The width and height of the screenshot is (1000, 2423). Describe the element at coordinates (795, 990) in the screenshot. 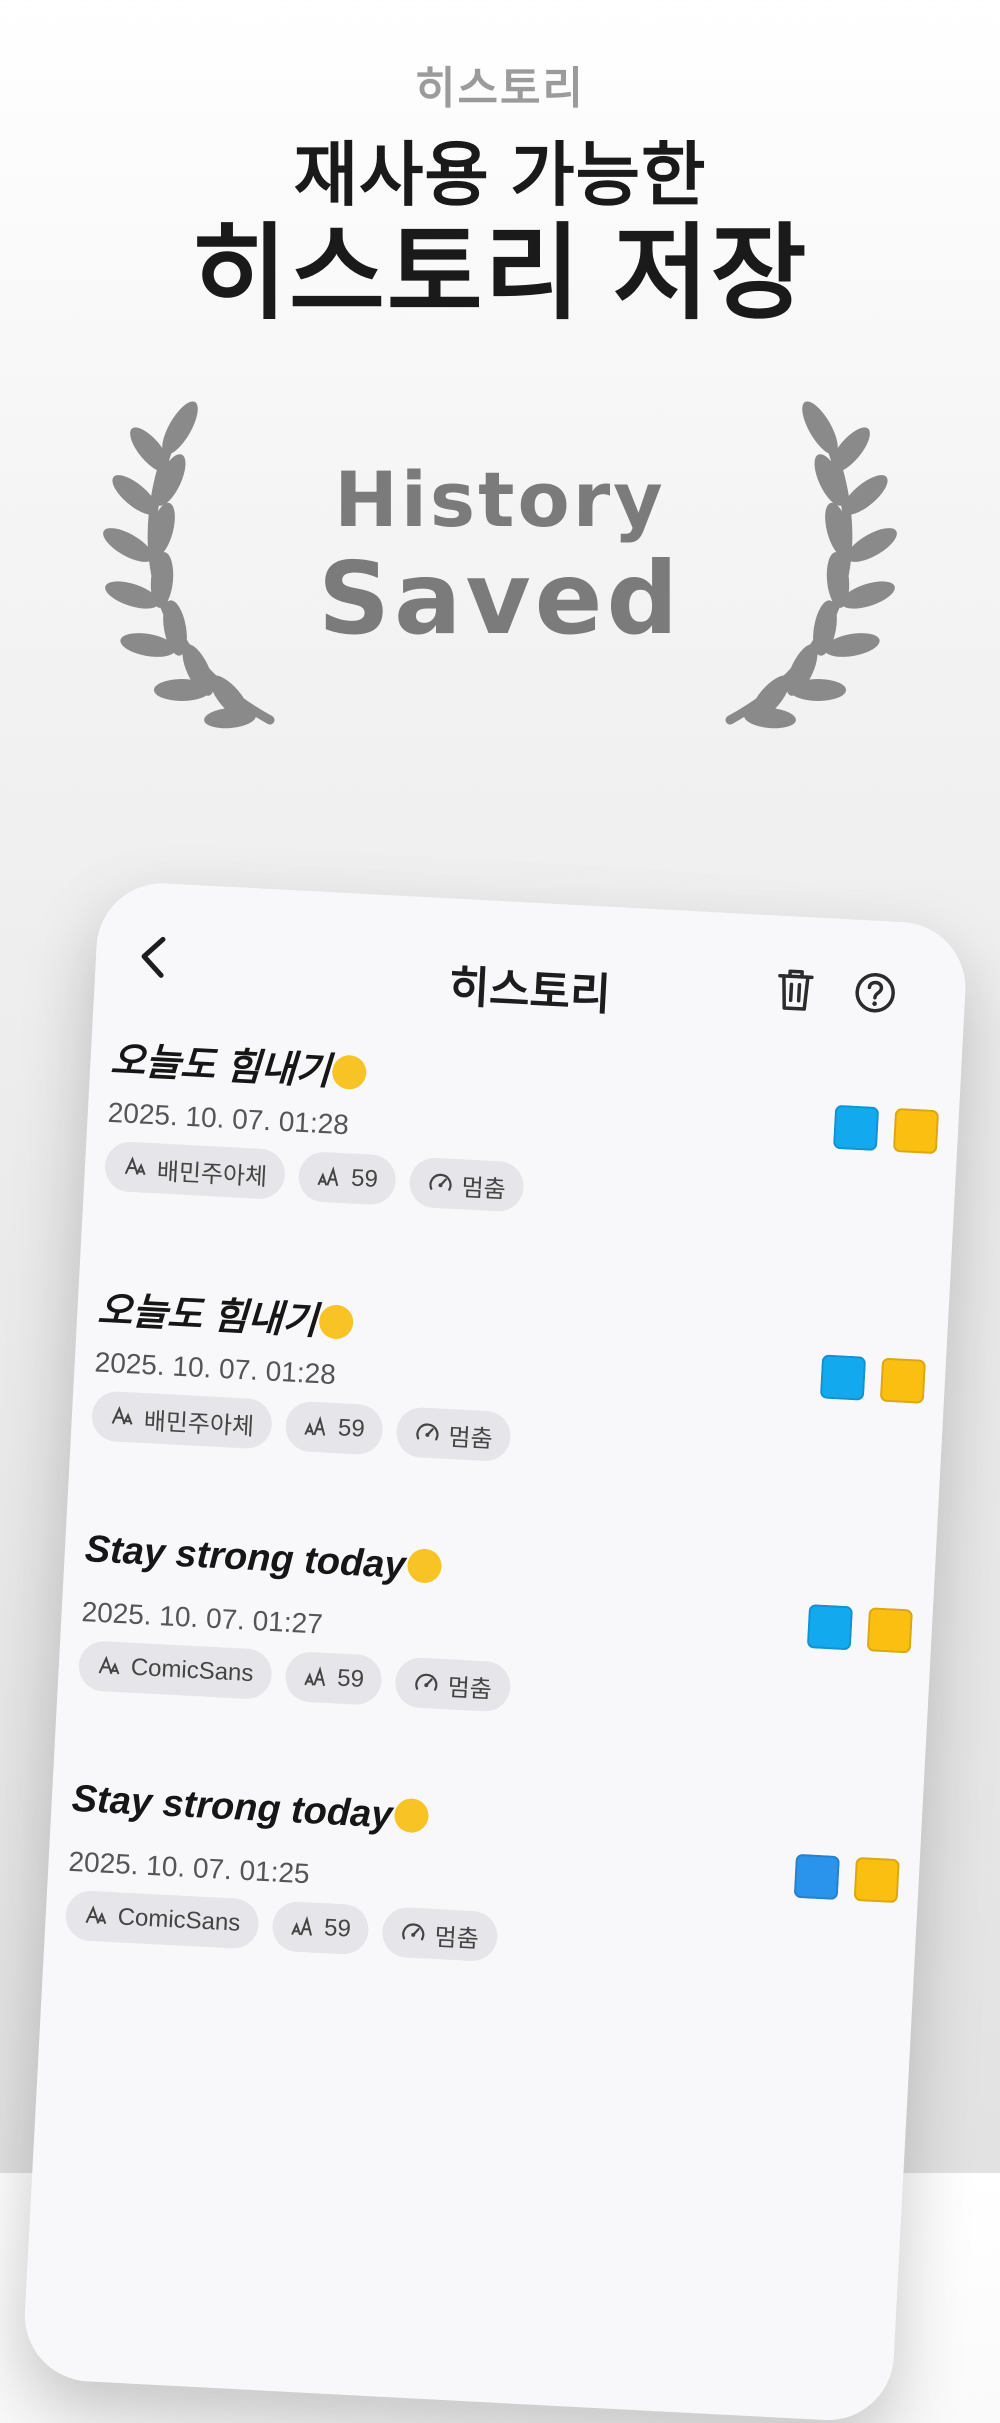

I see `trash-icon` at that location.